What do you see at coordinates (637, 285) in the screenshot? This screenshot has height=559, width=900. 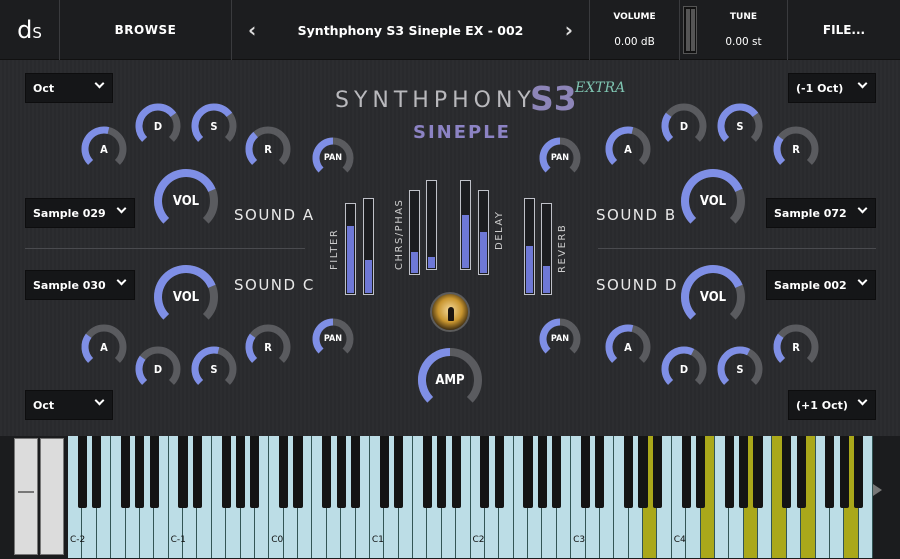 I see `sound-d-label: SOUND D` at bounding box center [637, 285].